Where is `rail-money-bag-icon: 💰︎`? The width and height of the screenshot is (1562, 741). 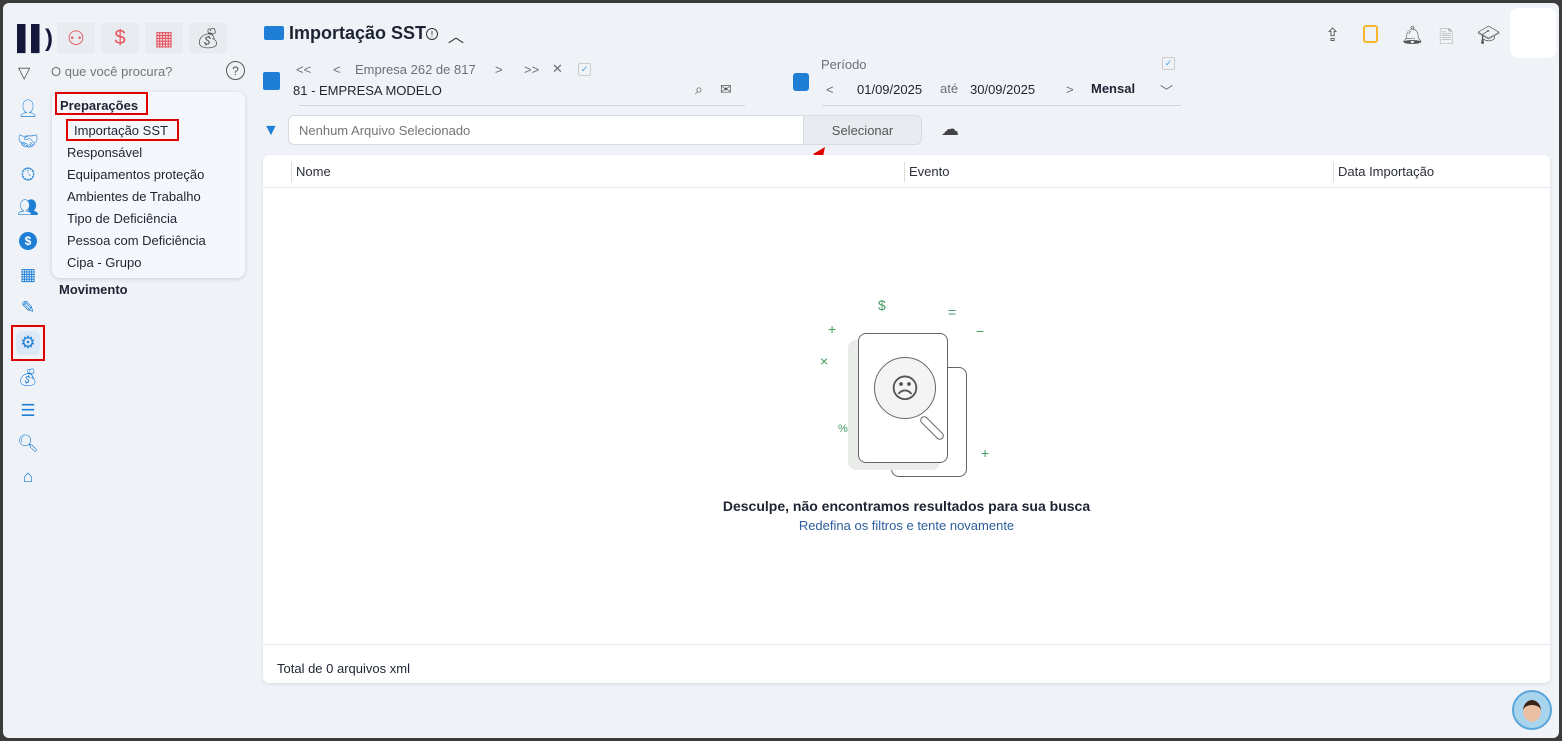 rail-money-bag-icon: 💰︎ is located at coordinates (28, 378).